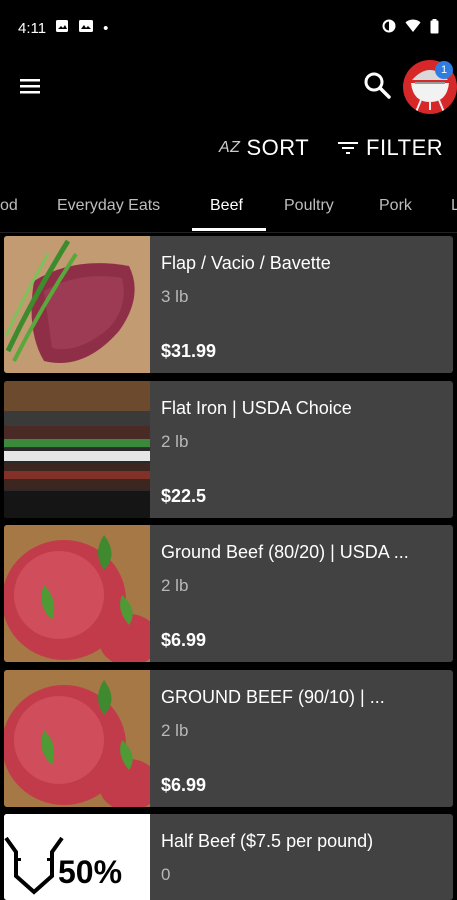  What do you see at coordinates (444, 70) in the screenshot?
I see `cart-count-badge: 1` at bounding box center [444, 70].